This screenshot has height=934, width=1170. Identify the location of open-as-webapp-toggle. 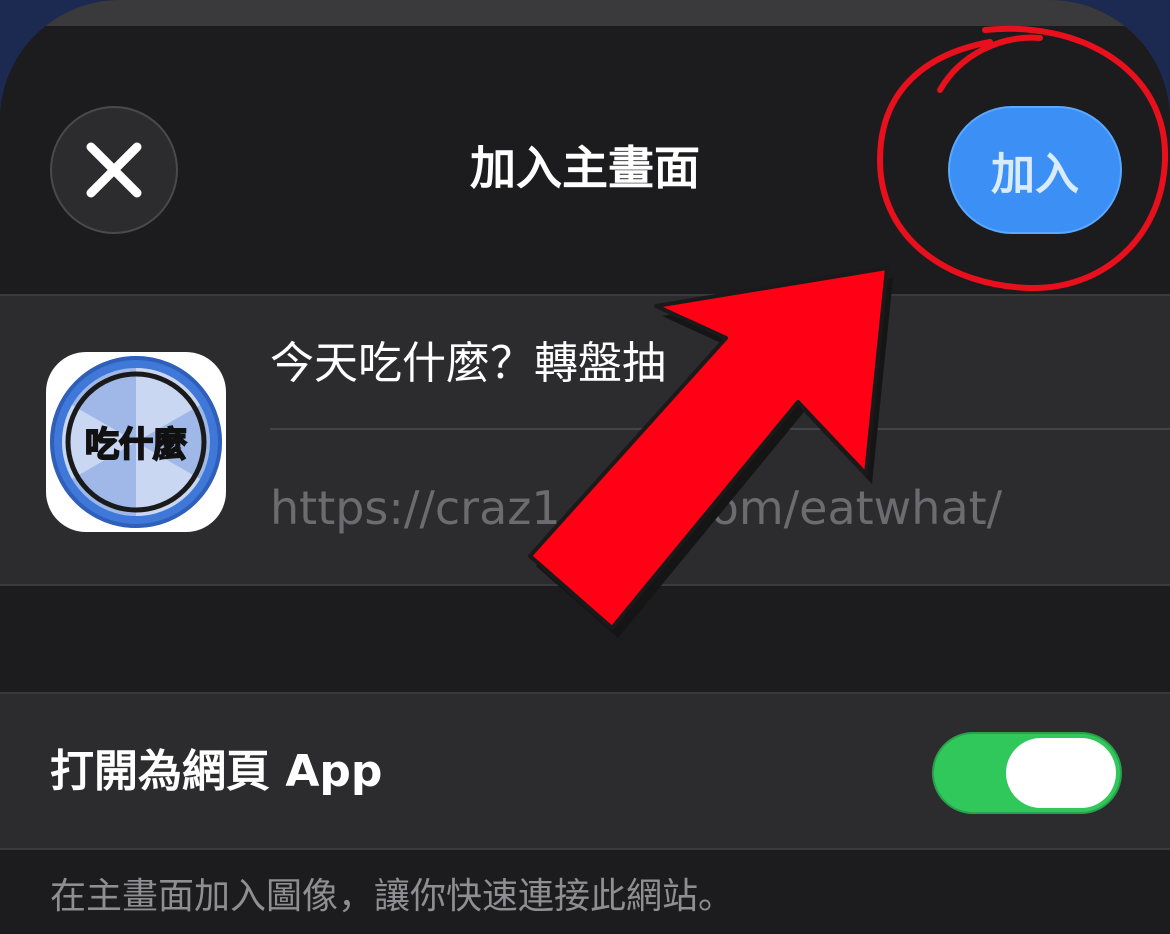
(1027, 773).